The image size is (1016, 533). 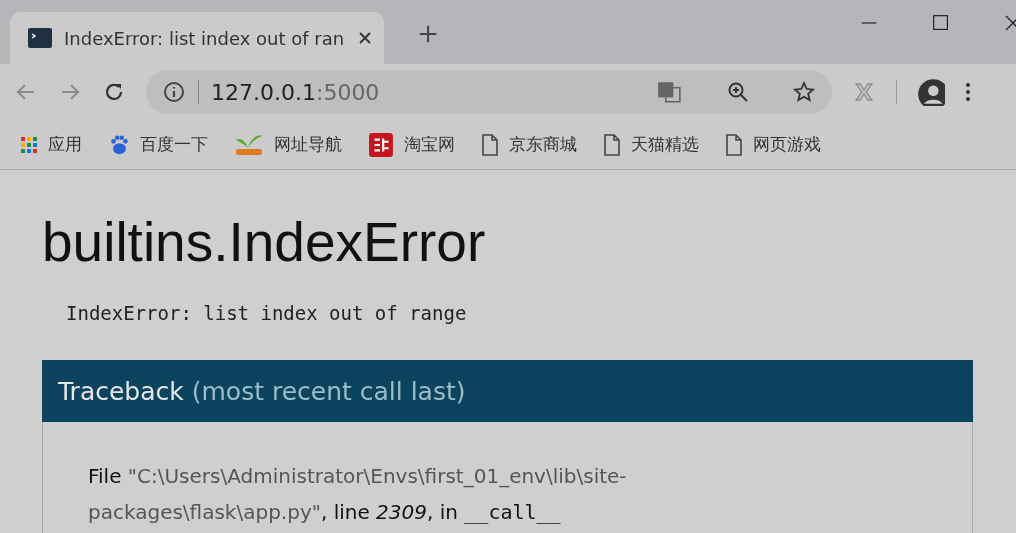 What do you see at coordinates (158, 144) in the screenshot?
I see `bookmark: 百度一下` at bounding box center [158, 144].